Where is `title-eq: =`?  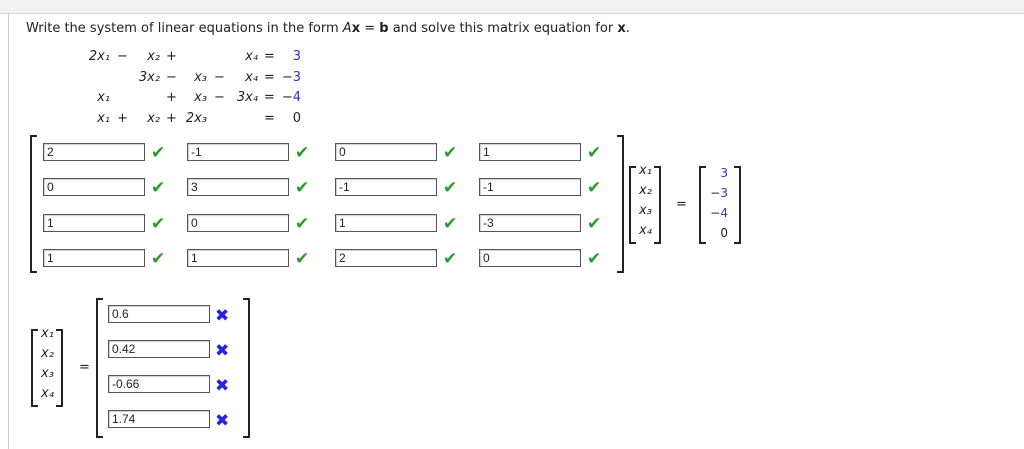
title-eq: = is located at coordinates (370, 28).